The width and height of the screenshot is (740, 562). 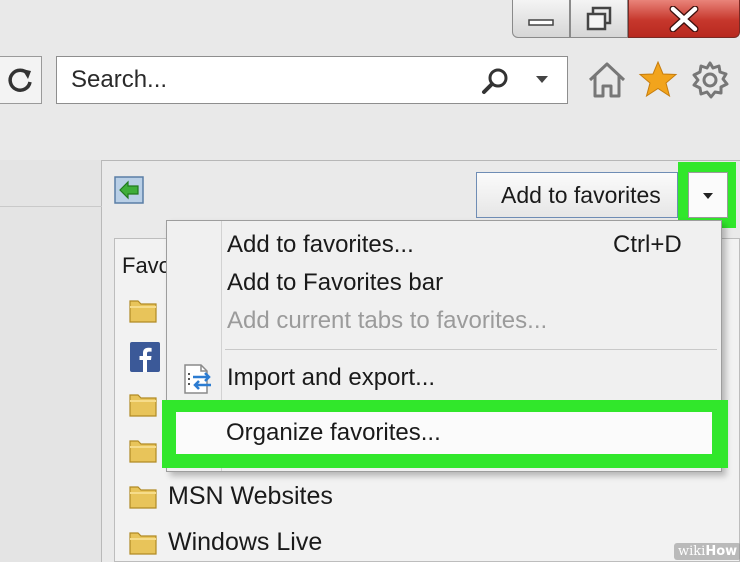 What do you see at coordinates (145, 357) in the screenshot?
I see `facebook-icon` at bounding box center [145, 357].